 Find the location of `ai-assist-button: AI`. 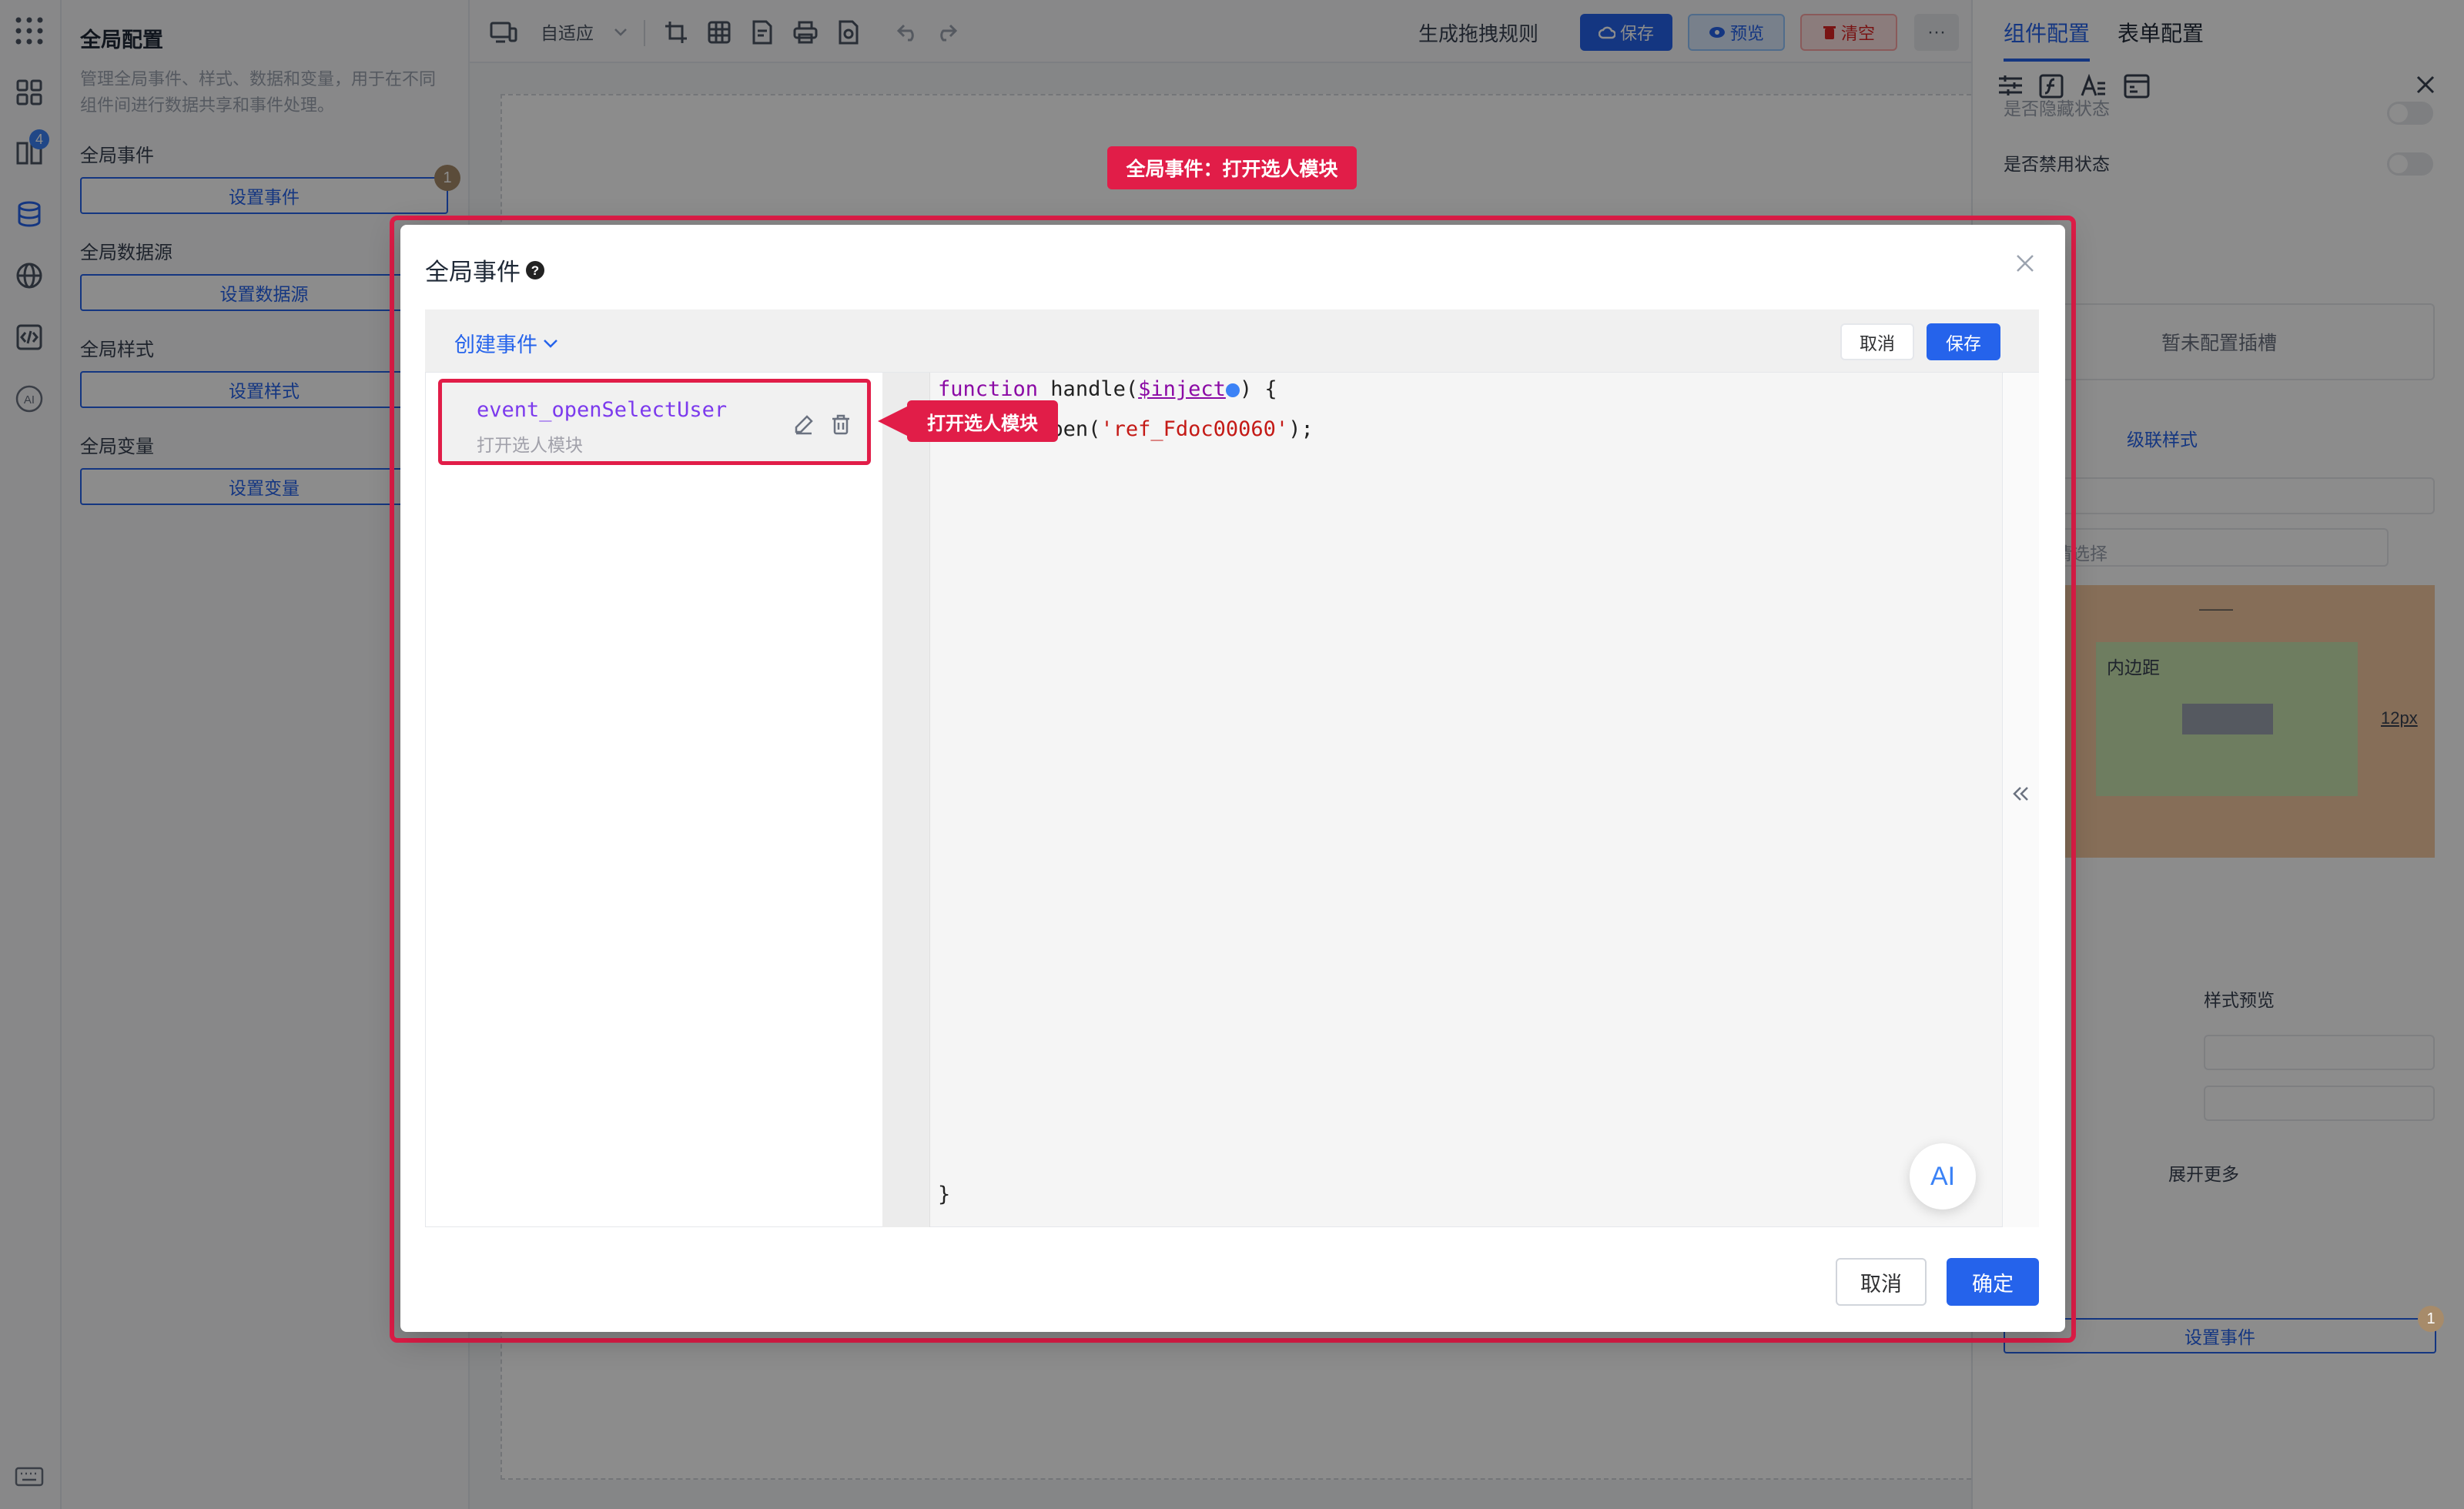

ai-assist-button: AI is located at coordinates (1943, 1176).